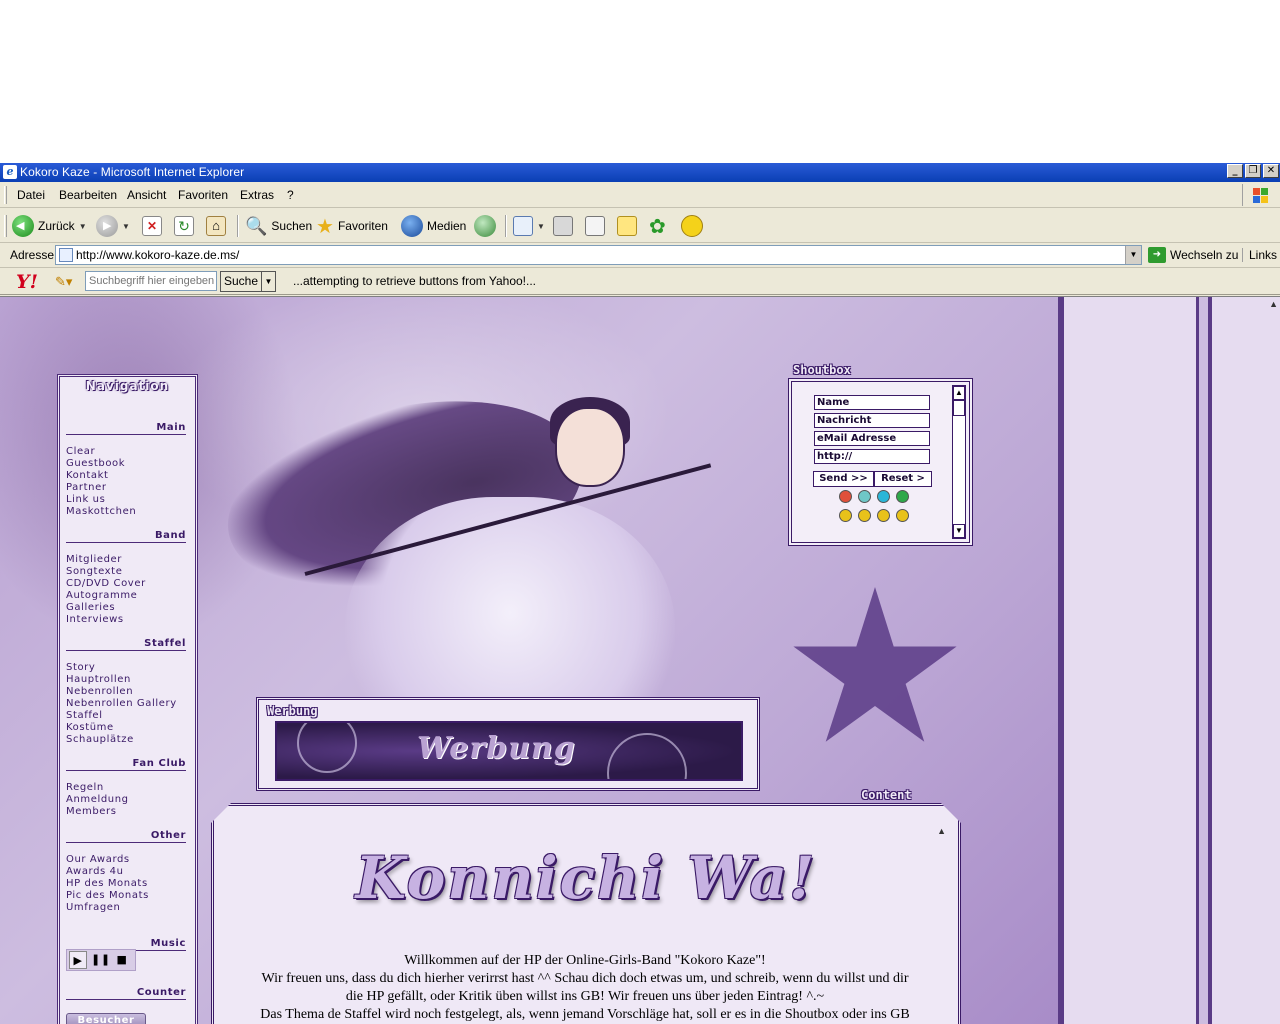 This screenshot has width=1280, height=1024. What do you see at coordinates (85, 787) in the screenshot?
I see `nav-link-regeln: Regeln` at bounding box center [85, 787].